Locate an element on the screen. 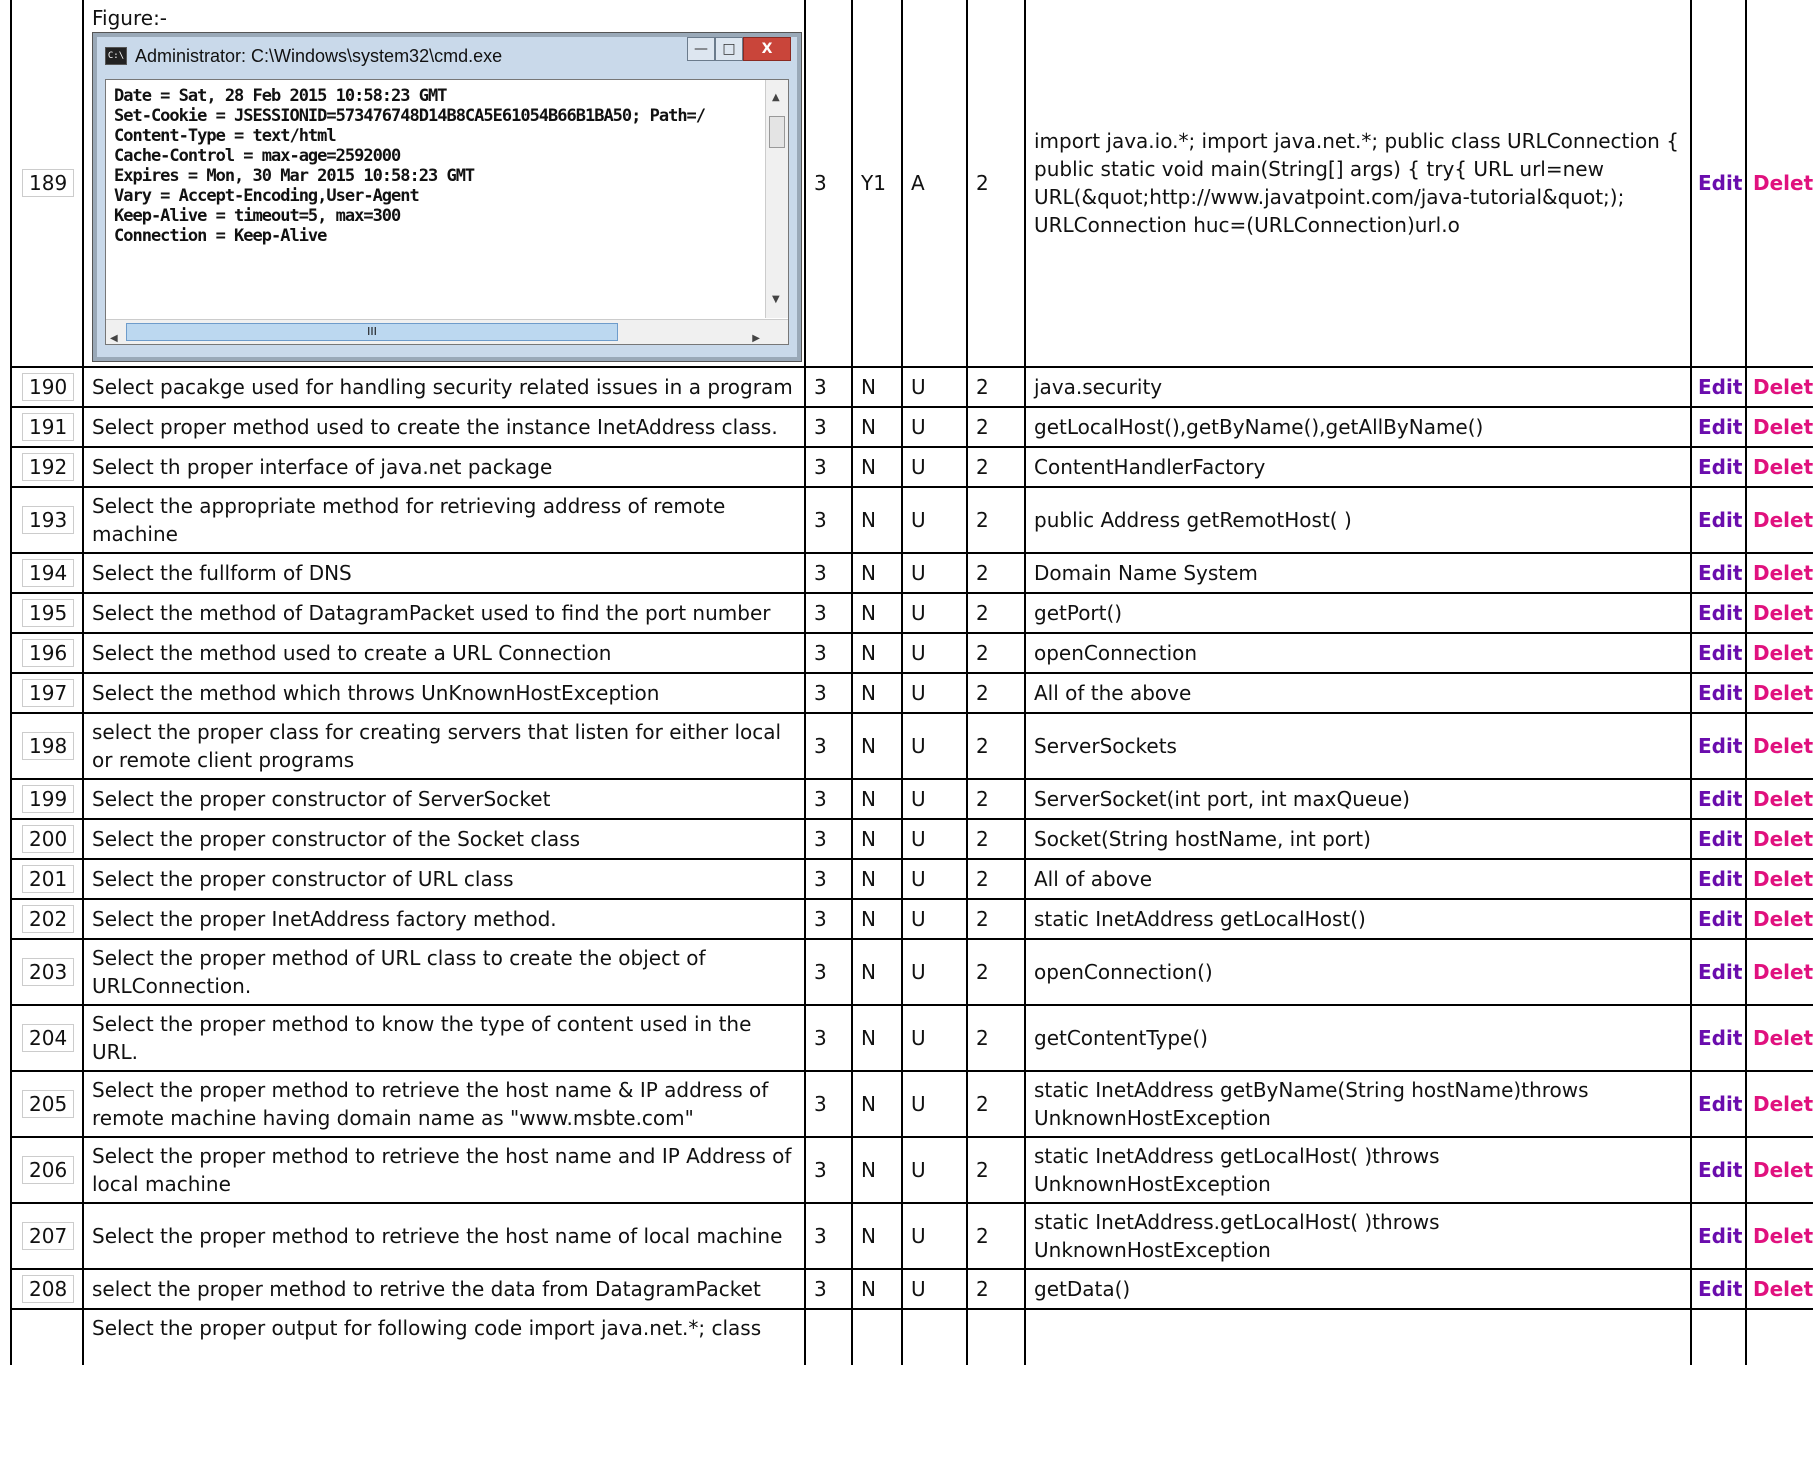  scroll-down-icon: ▼ is located at coordinates (776, 300).